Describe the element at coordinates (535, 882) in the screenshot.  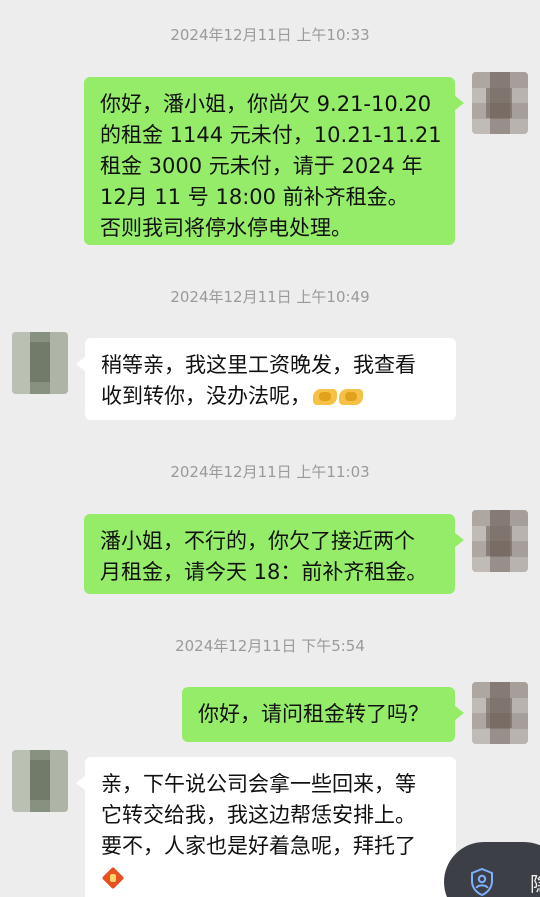
I see `floating-button-label: 隐` at that location.